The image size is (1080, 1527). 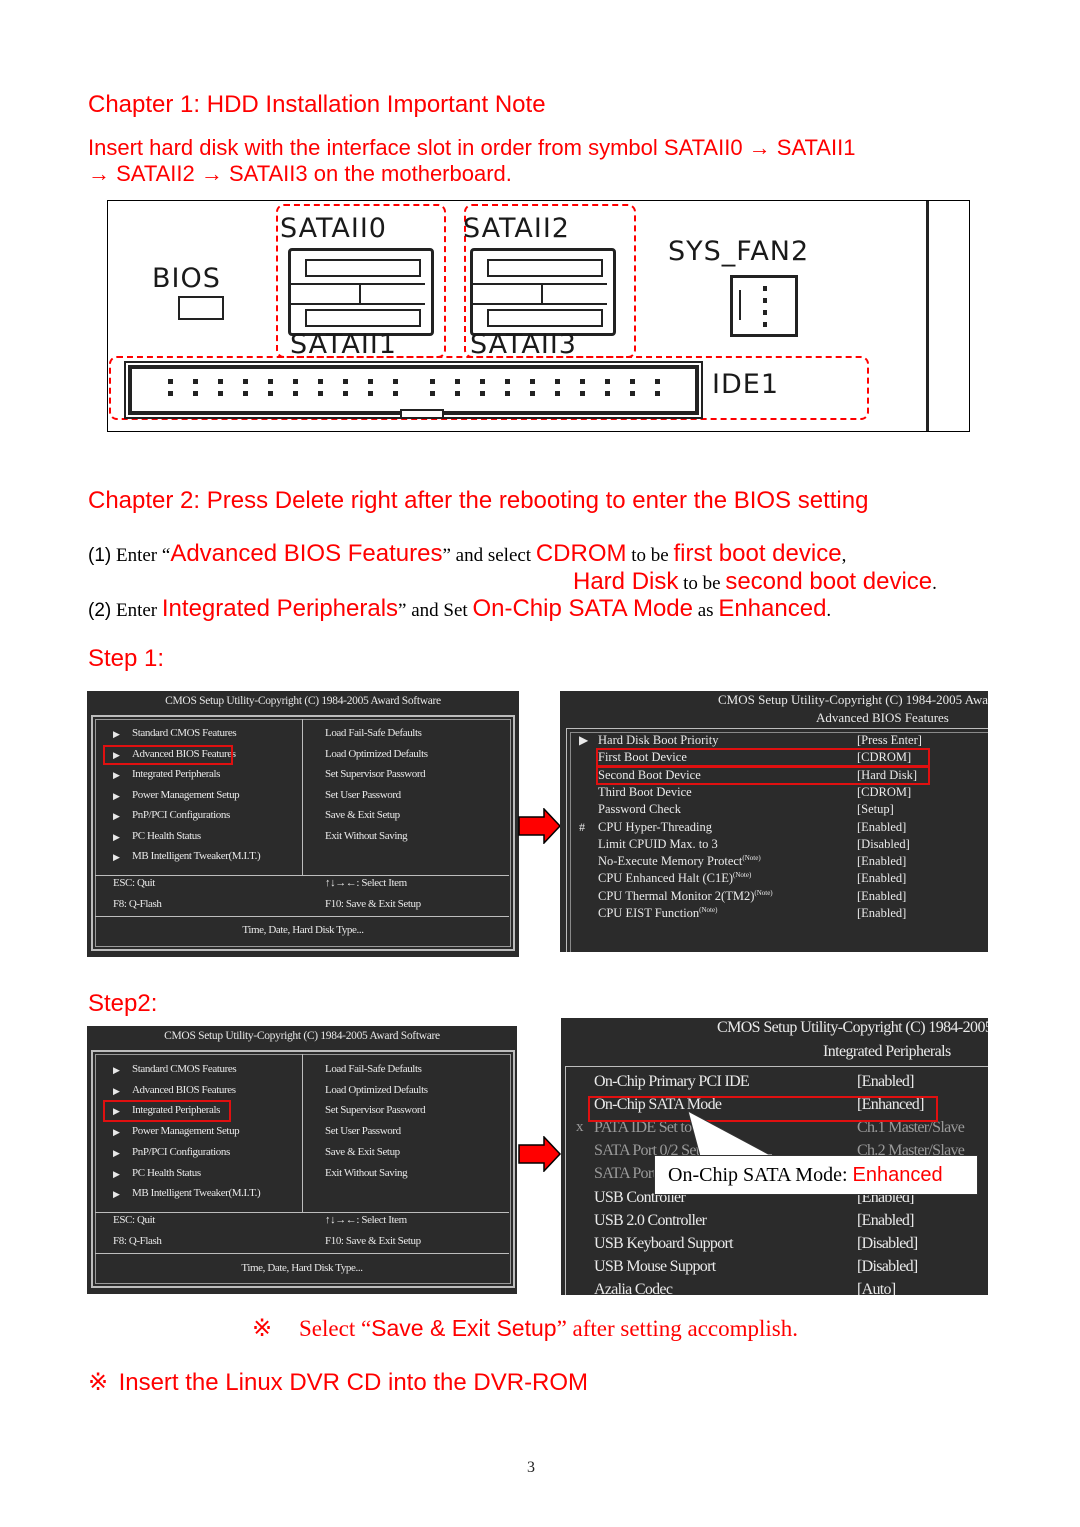 I want to click on setting-value: [Auto], so click(x=876, y=1288).